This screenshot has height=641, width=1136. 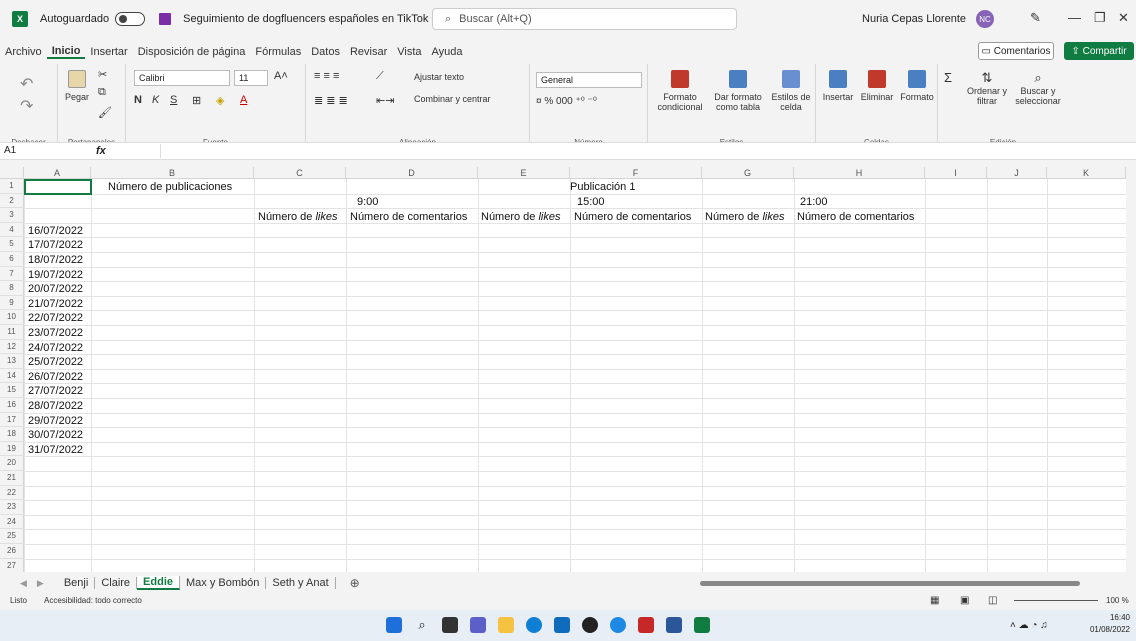 What do you see at coordinates (385, 100) in the screenshot?
I see `indent-icon: ⇤⇥` at bounding box center [385, 100].